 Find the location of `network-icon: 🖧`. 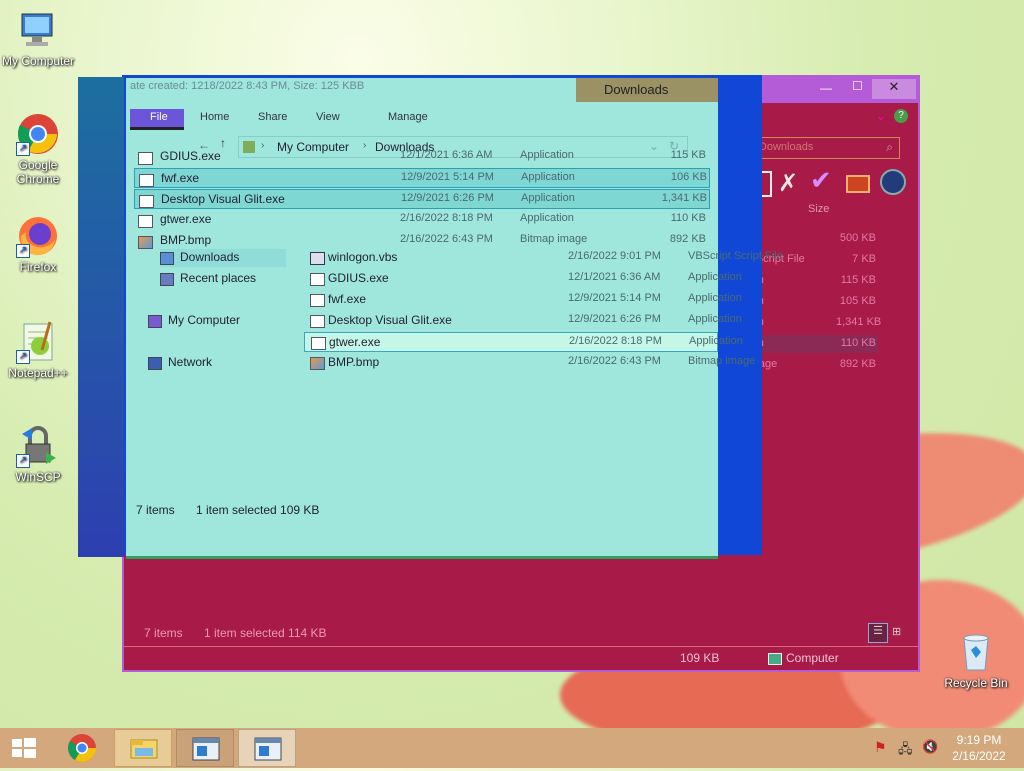

network-icon: 🖧 is located at coordinates (905, 751).